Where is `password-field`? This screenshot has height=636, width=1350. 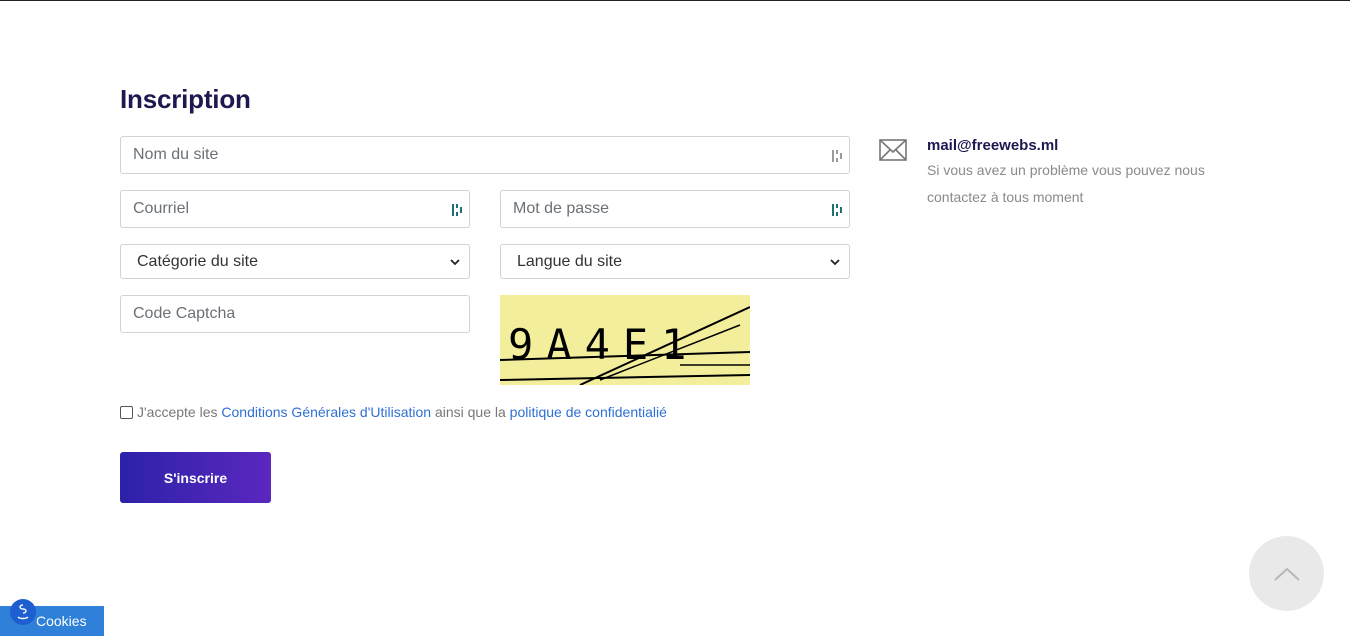
password-field is located at coordinates (675, 209).